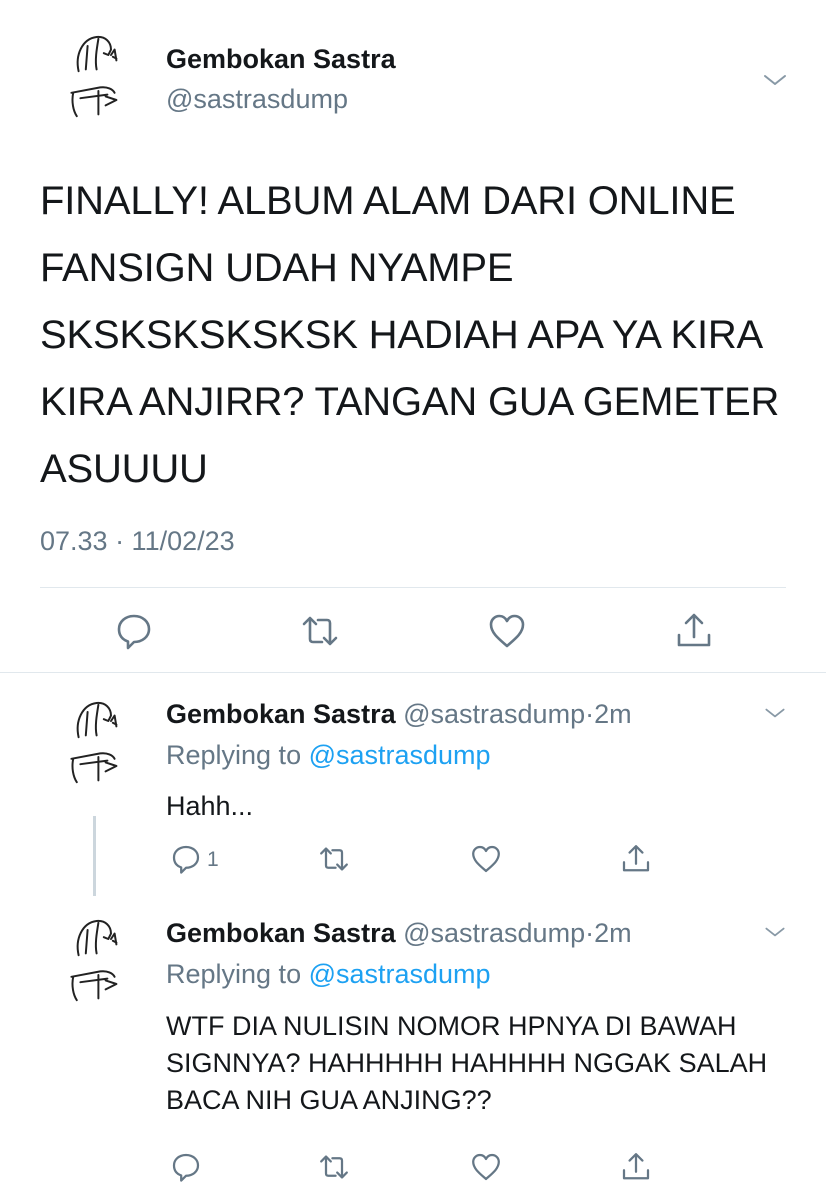 Image resolution: width=826 pixels, height=1200 pixels. I want to click on thread-line, so click(94, 856).